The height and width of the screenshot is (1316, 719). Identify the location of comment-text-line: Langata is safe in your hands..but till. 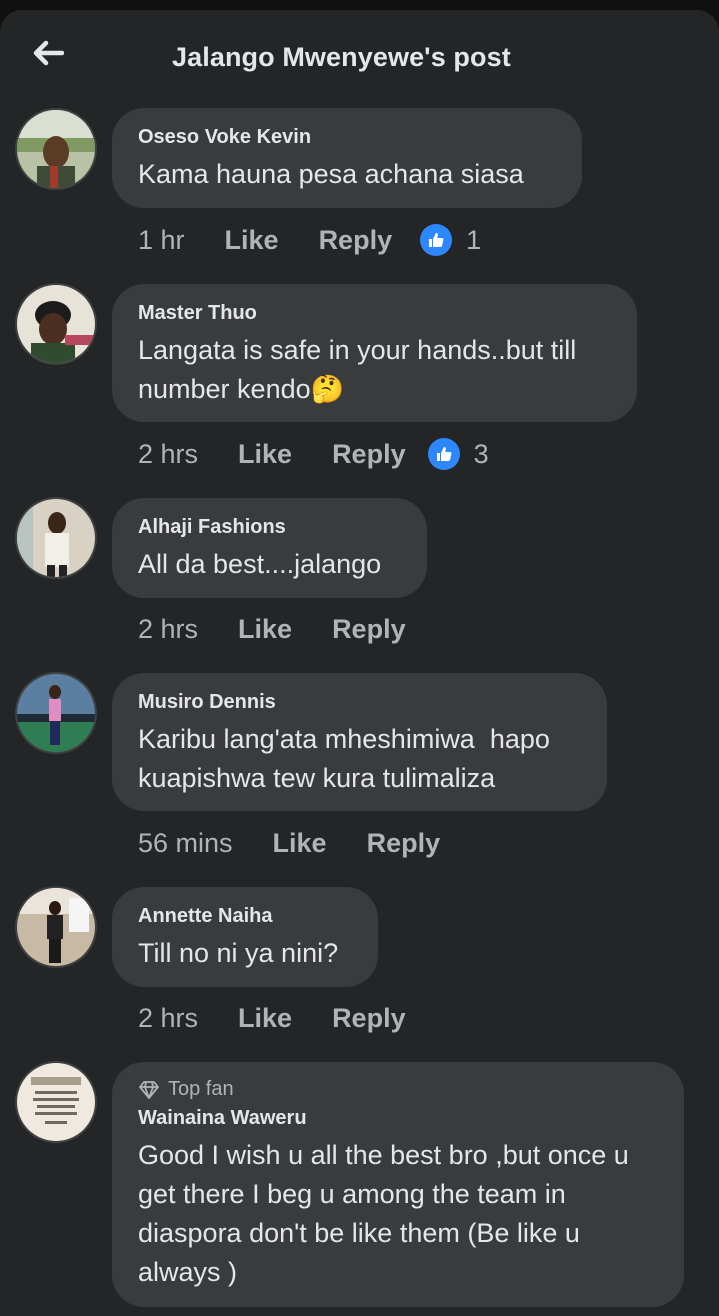
(357, 350).